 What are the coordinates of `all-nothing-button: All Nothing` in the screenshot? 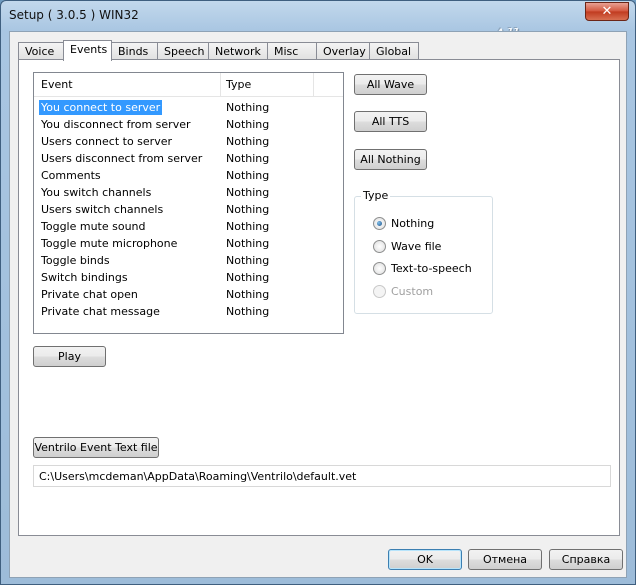 It's located at (390, 159).